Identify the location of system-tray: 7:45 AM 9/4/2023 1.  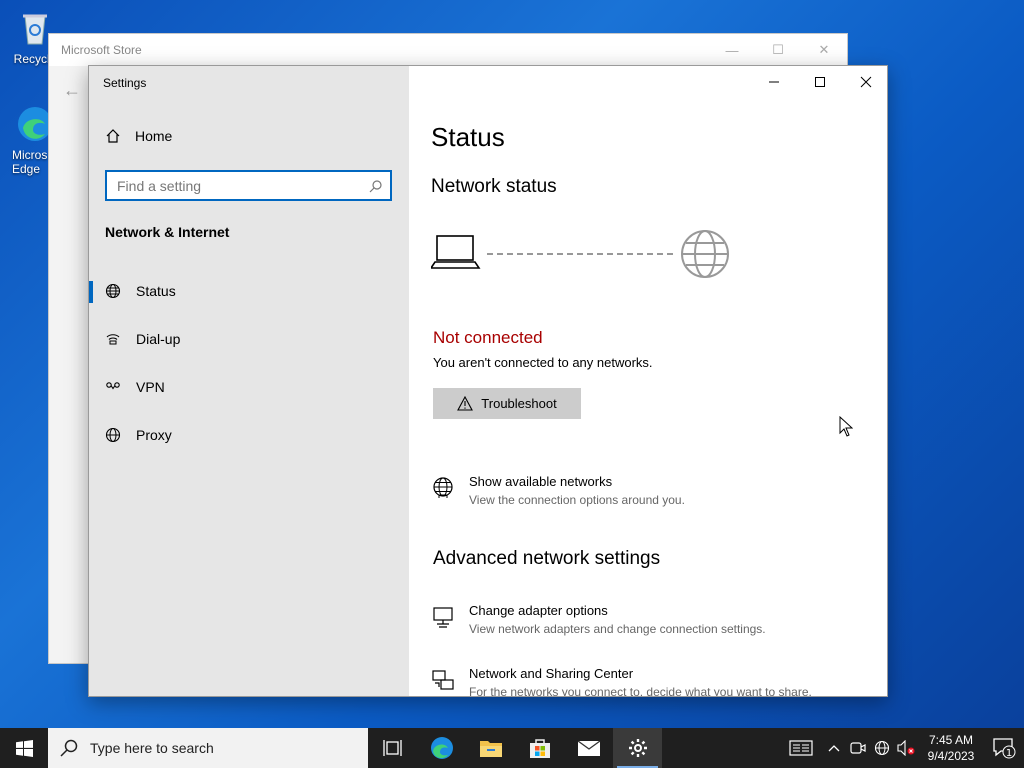
(902, 748).